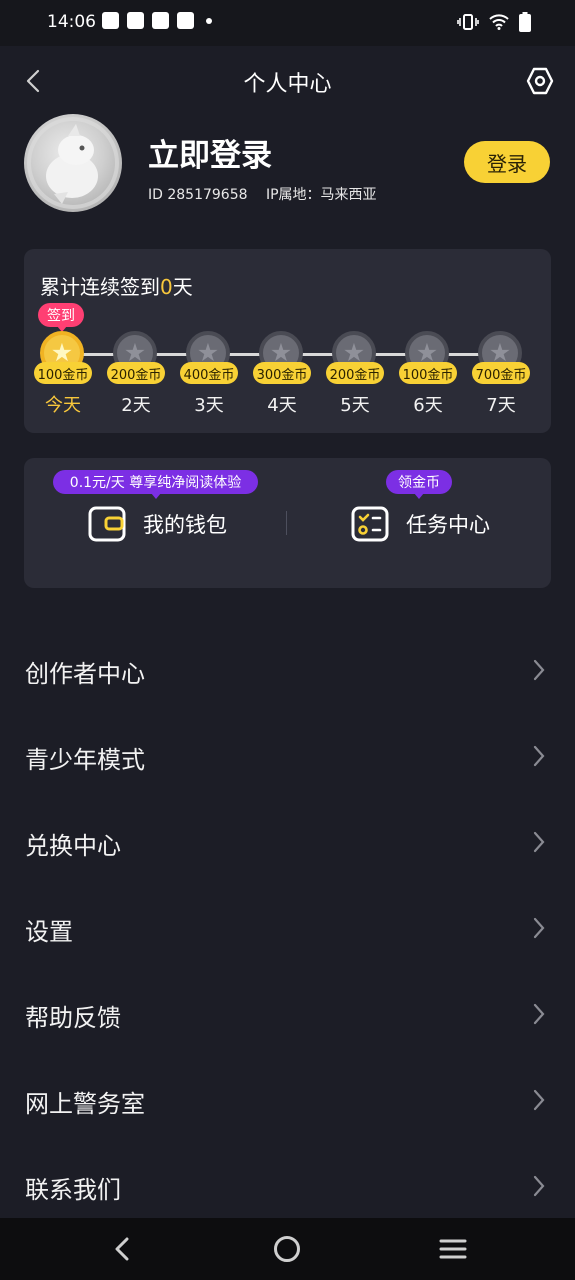  I want to click on checkin-day-7: 700金币 7天, so click(501, 374).